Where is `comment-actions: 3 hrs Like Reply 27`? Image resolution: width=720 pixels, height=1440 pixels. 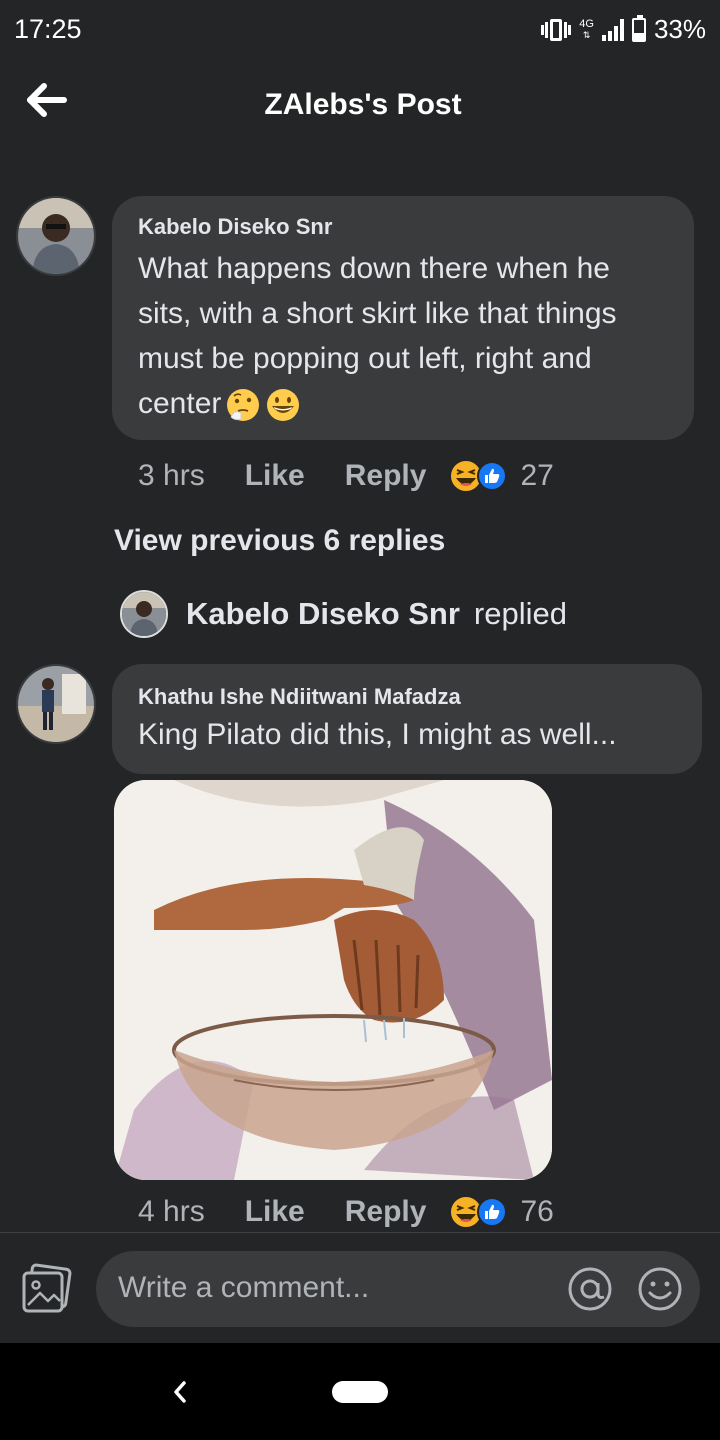 comment-actions: 3 hrs Like Reply 27 is located at coordinates (346, 476).